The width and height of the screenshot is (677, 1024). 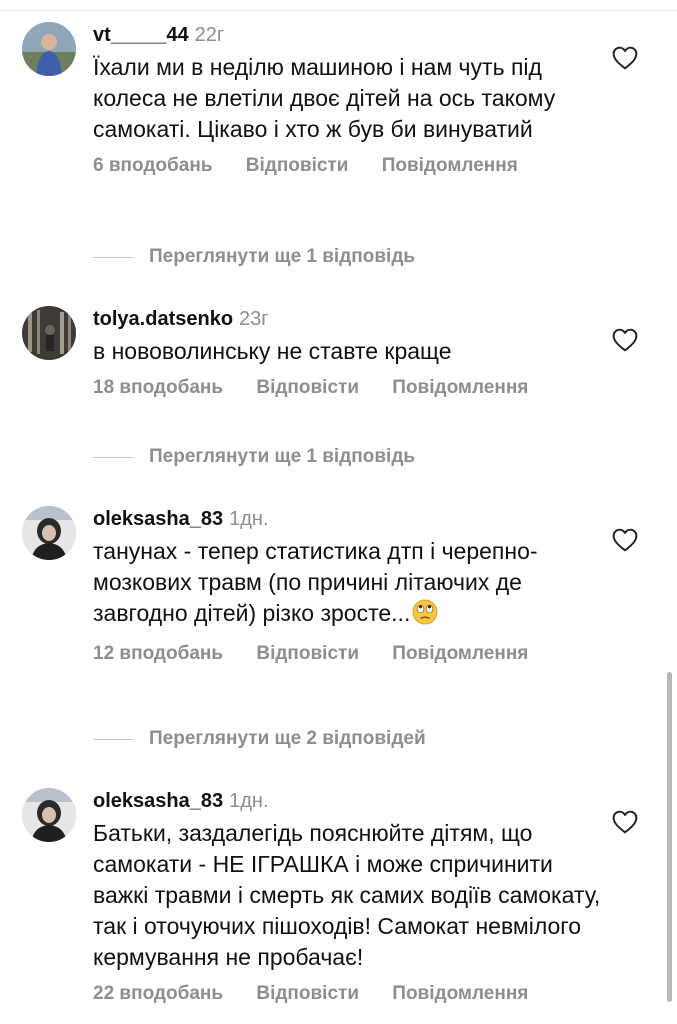 What do you see at coordinates (158, 387) in the screenshot?
I see `likes-count: 18 вподобань` at bounding box center [158, 387].